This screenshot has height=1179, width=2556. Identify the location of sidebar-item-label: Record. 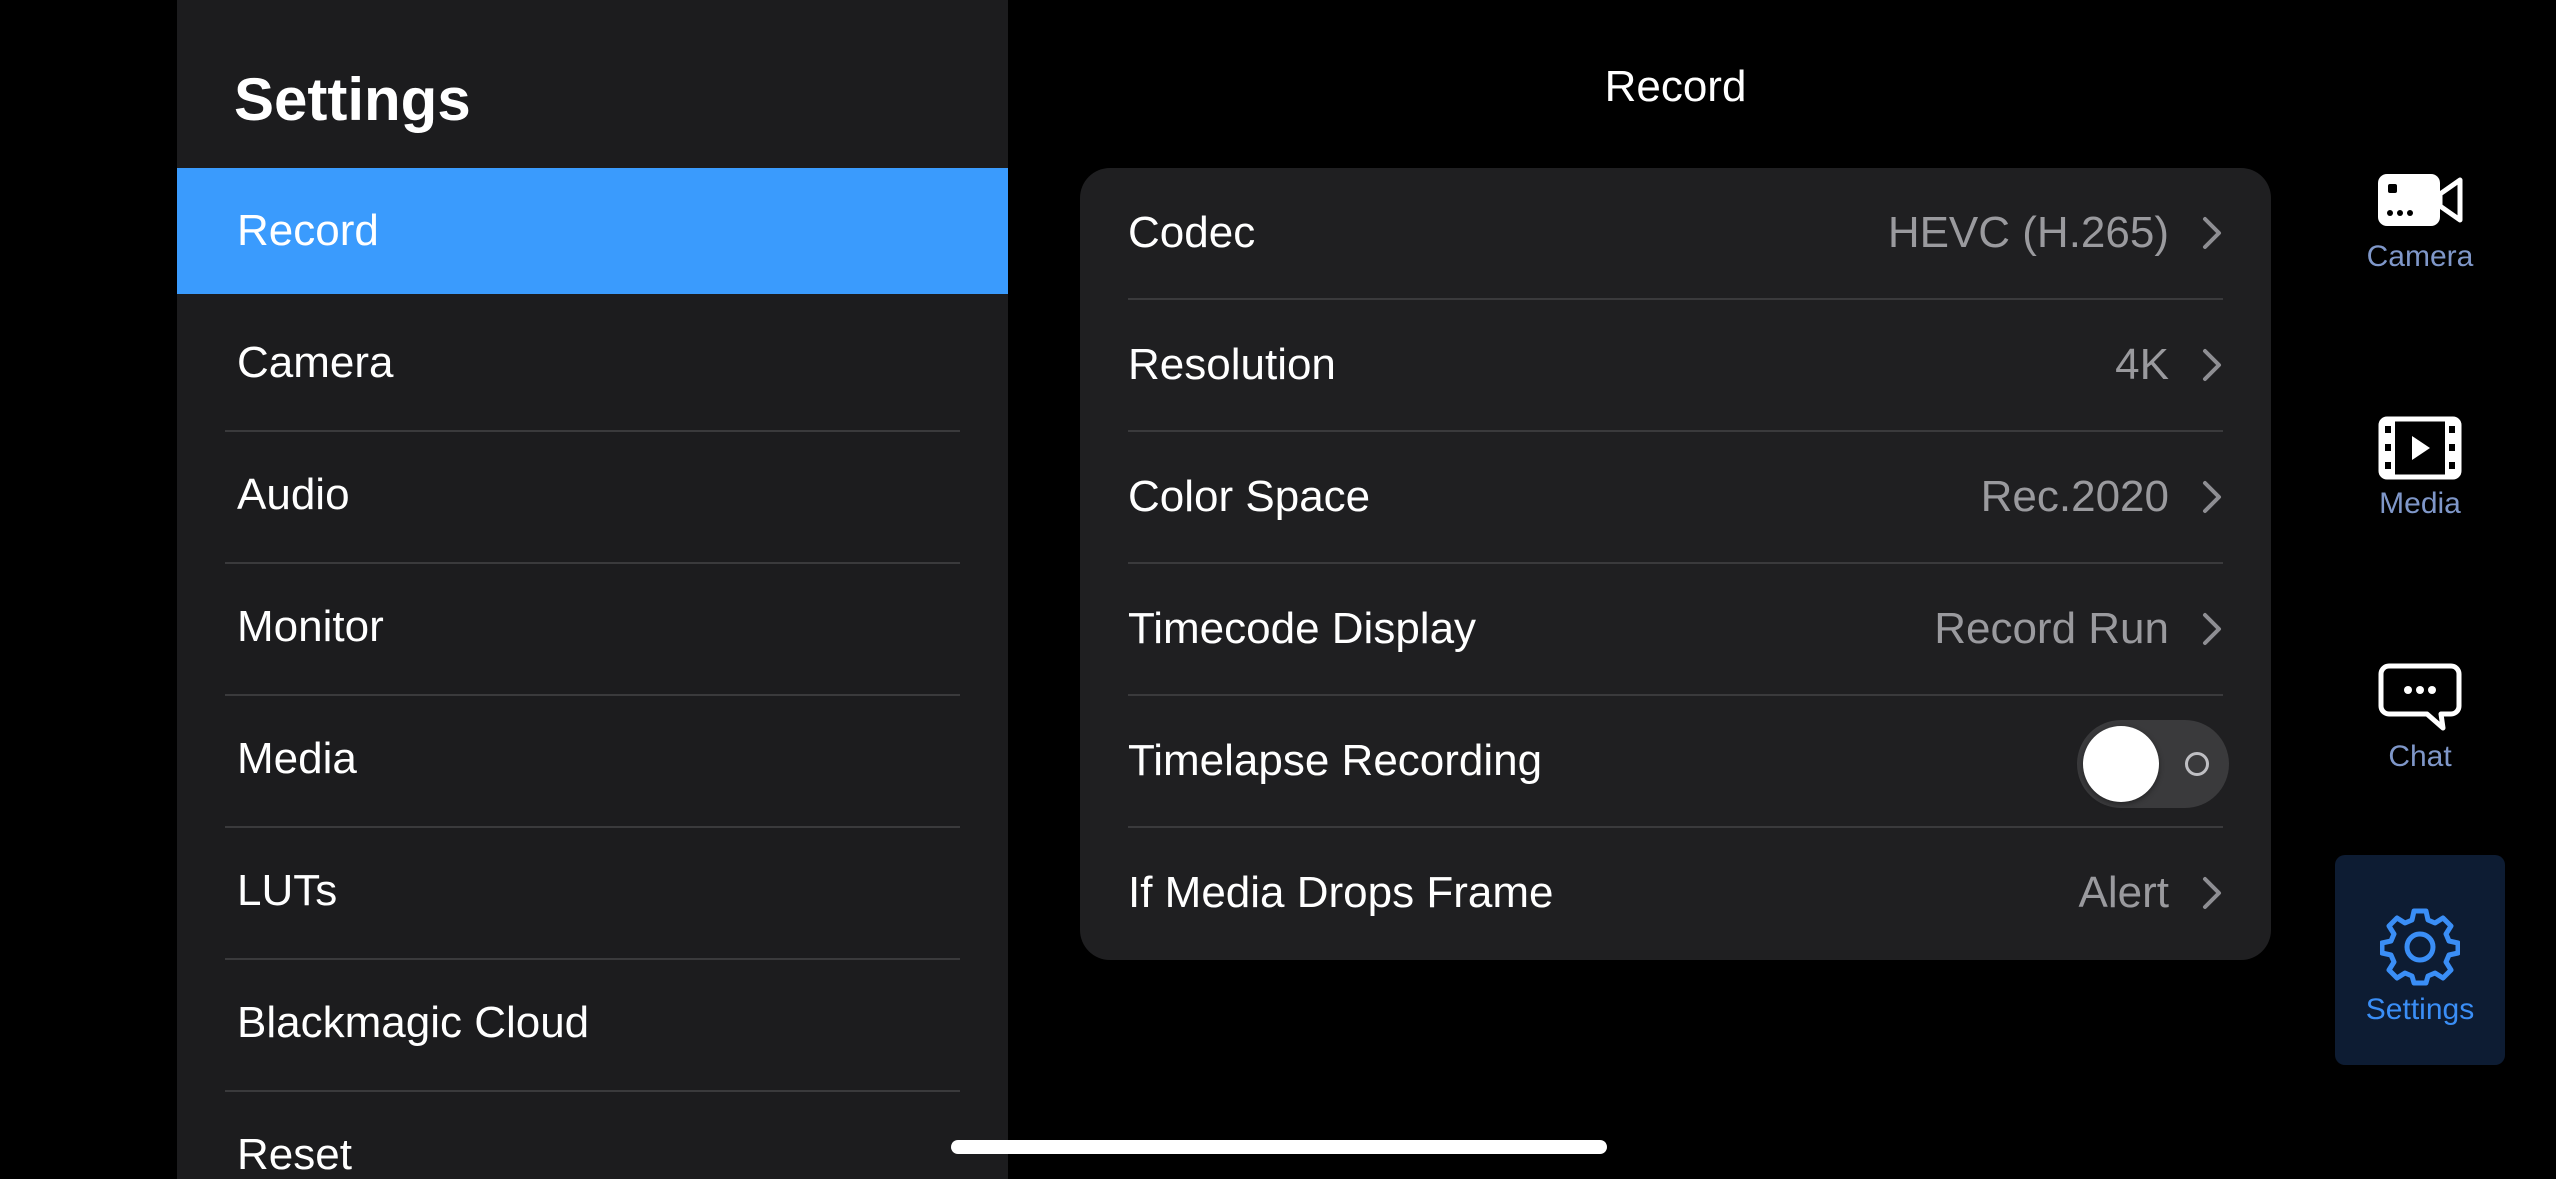
(308, 230).